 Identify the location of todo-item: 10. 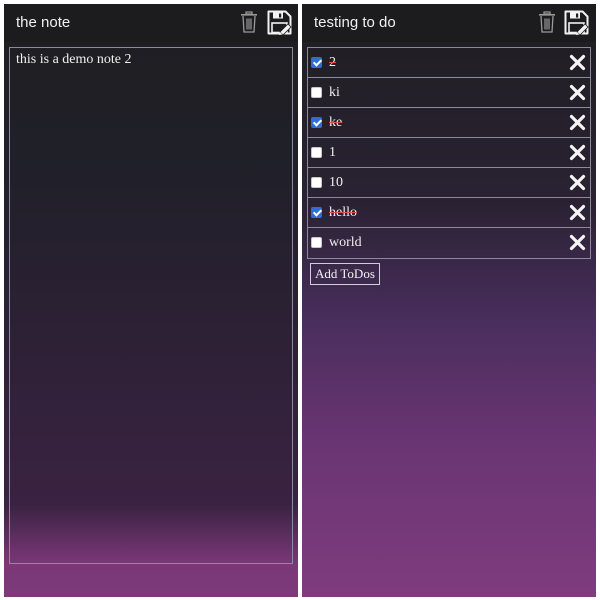
(449, 183).